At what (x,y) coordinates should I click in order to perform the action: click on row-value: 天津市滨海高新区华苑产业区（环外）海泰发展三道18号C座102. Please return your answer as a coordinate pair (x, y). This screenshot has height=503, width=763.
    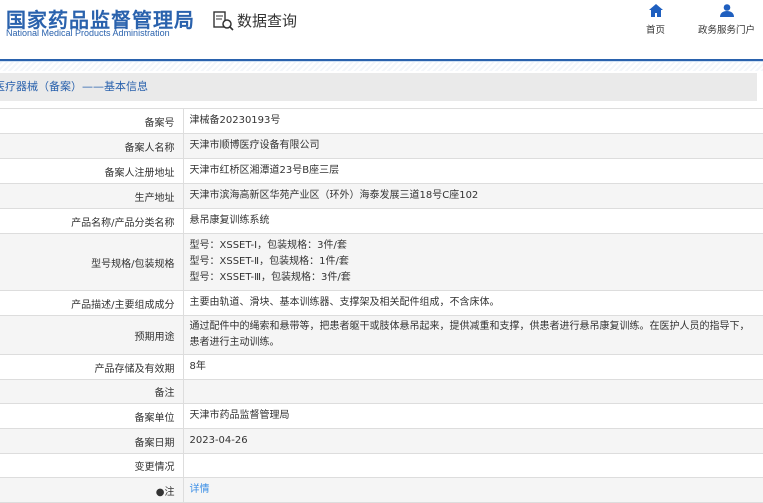
    Looking at the image, I should click on (473, 196).